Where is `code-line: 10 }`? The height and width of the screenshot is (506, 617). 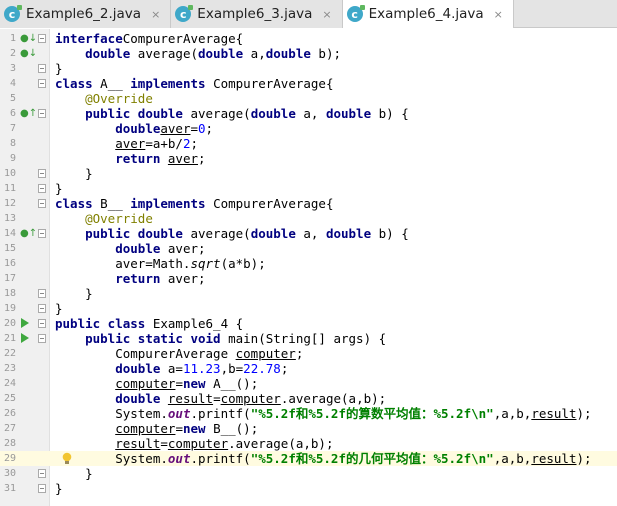
code-line: 10 } is located at coordinates (308, 173).